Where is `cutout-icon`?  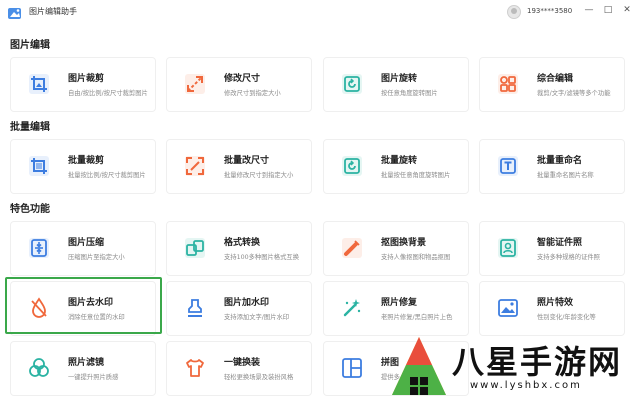 cutout-icon is located at coordinates (352, 248).